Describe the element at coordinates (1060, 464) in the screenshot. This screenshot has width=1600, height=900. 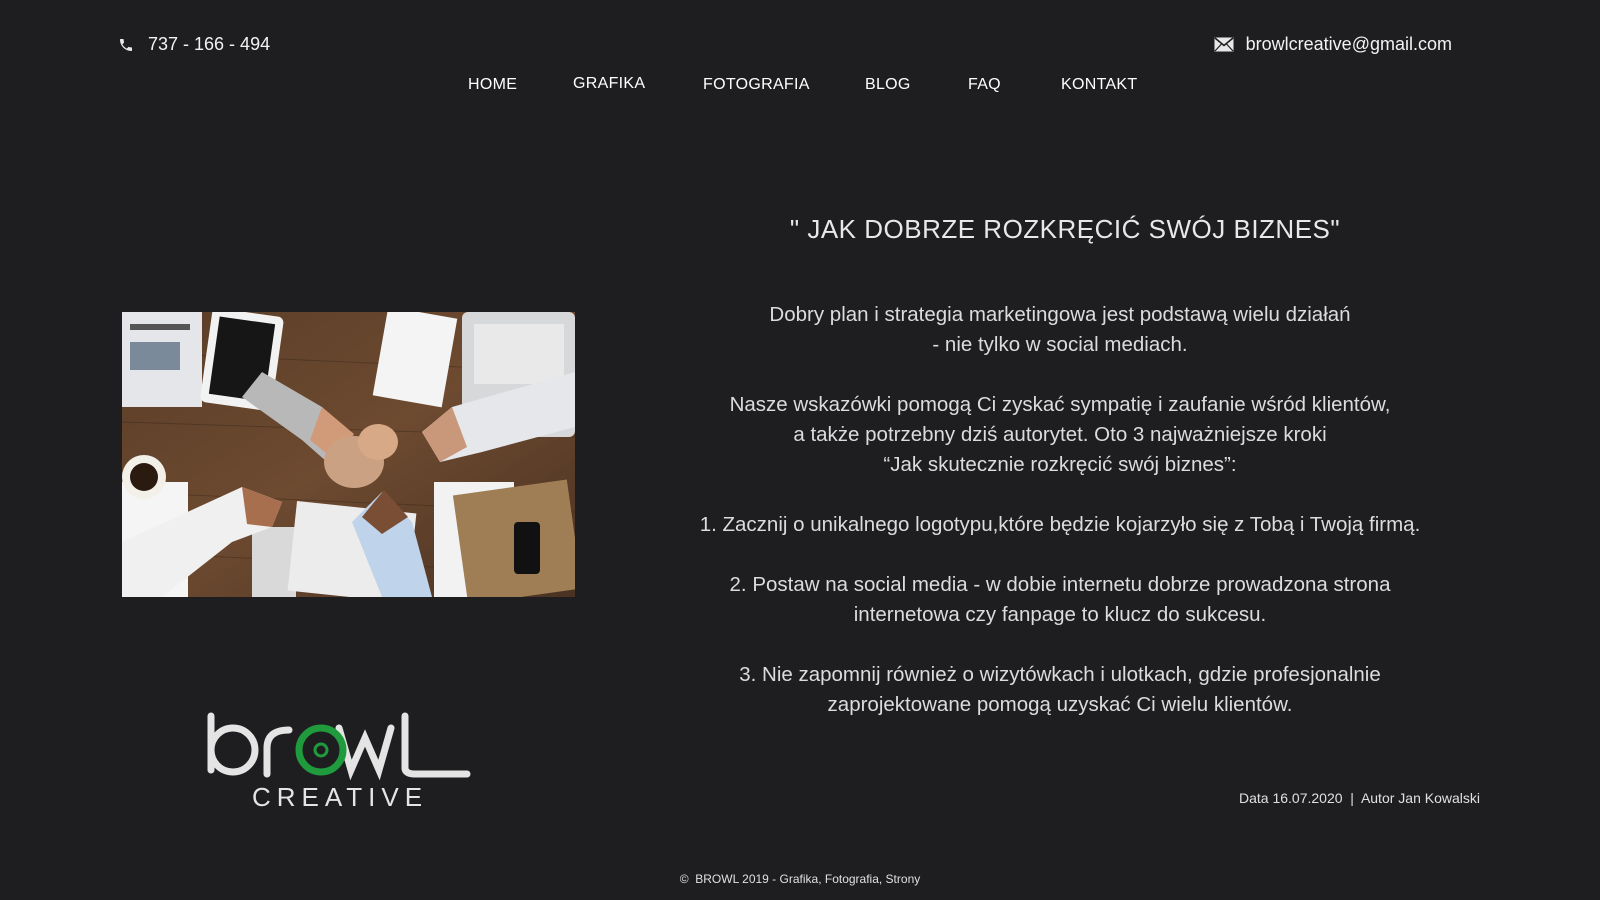
I see `p2-line3: “Jak skutecznie rozkręcić swój biznes”:` at that location.